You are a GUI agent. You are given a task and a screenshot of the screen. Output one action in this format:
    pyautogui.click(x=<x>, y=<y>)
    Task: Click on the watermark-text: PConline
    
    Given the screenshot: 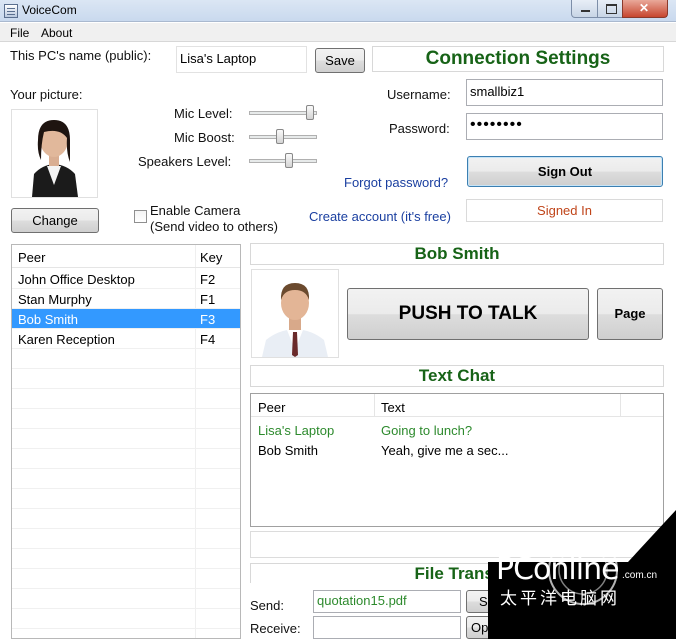 What is the action you would take?
    pyautogui.click(x=558, y=569)
    